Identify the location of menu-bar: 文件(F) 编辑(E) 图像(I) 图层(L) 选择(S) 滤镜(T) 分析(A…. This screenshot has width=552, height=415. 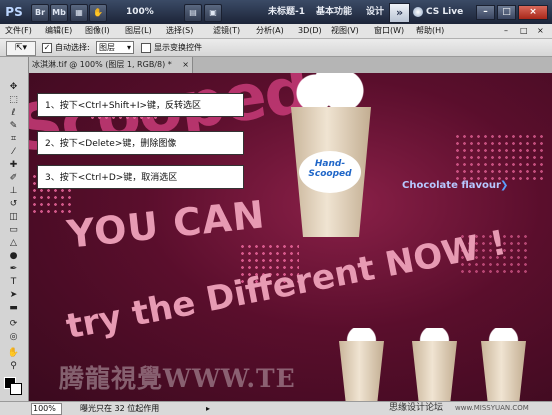
(276, 31).